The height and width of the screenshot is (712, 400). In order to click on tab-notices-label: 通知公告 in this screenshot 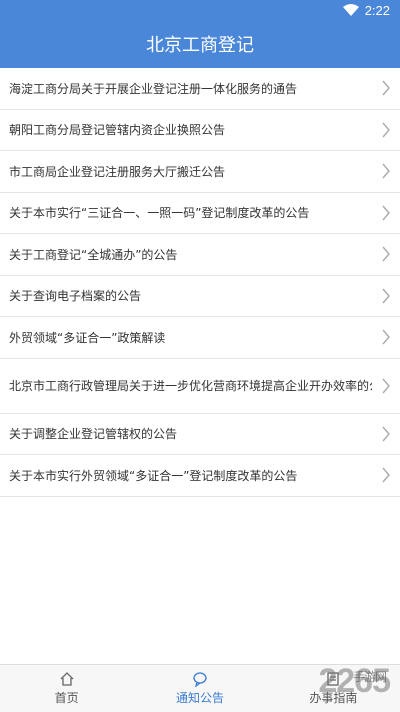, I will do `click(199, 698)`.